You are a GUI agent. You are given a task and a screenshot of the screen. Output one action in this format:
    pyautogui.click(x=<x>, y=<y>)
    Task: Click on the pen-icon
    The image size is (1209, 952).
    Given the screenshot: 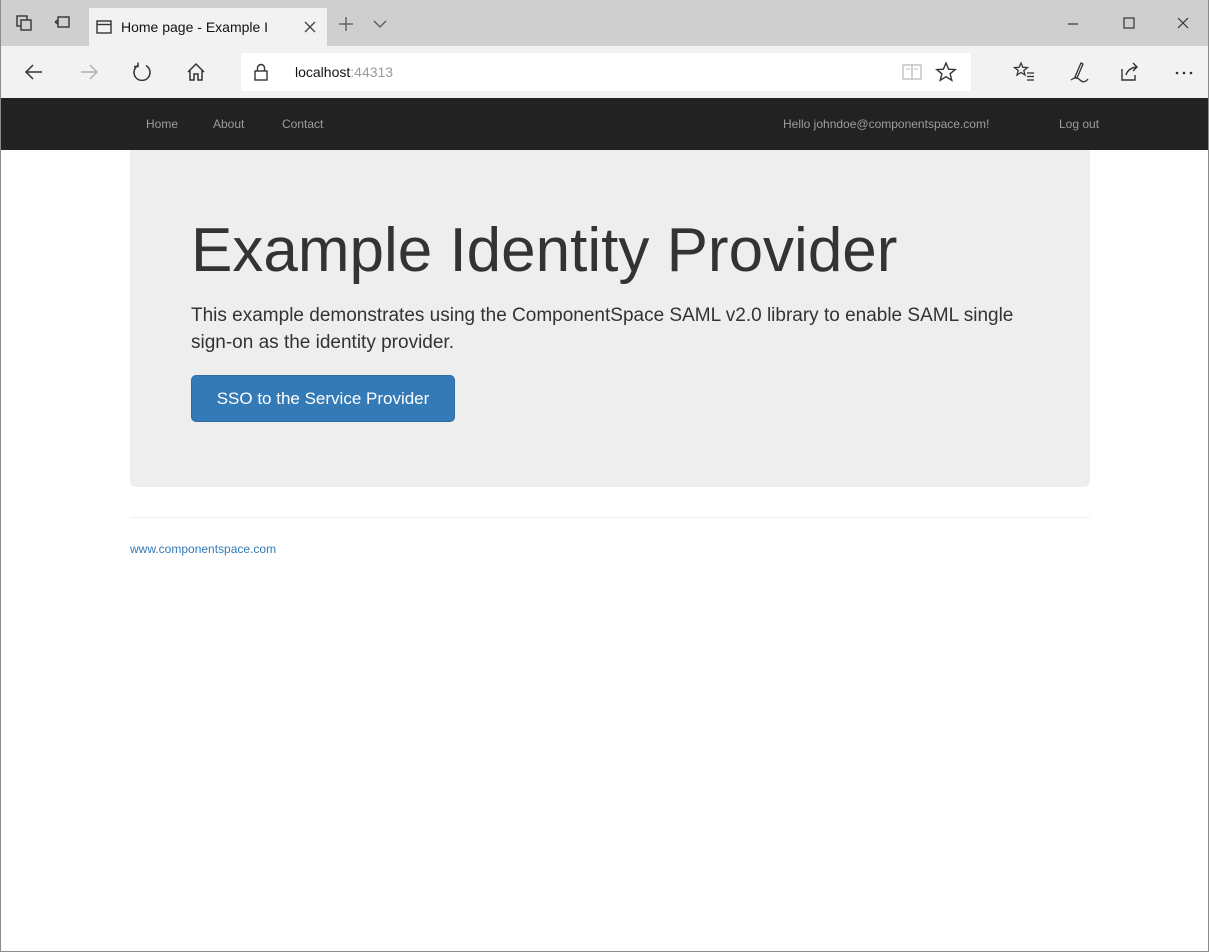 What is the action you would take?
    pyautogui.click(x=1079, y=72)
    